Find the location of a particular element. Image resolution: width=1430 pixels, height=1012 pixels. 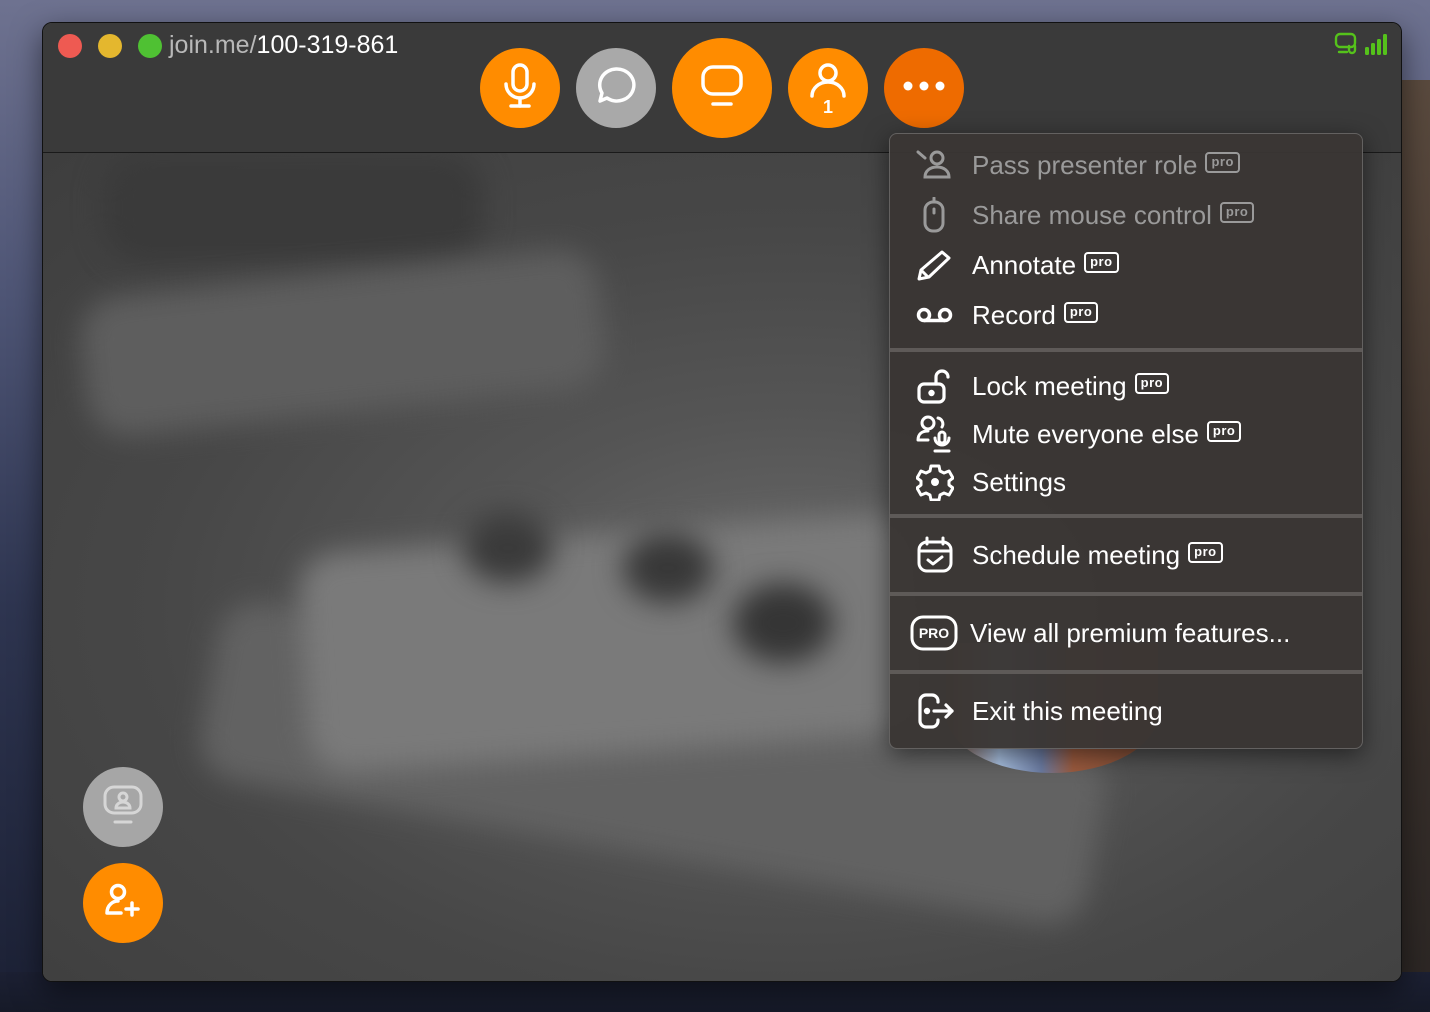

calendar-check-icon is located at coordinates (938, 554).